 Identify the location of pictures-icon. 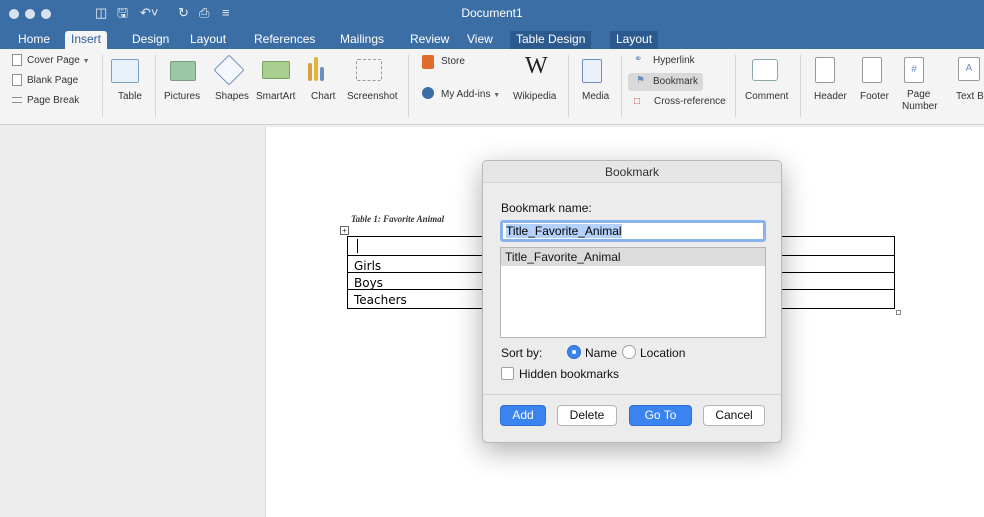
(183, 71).